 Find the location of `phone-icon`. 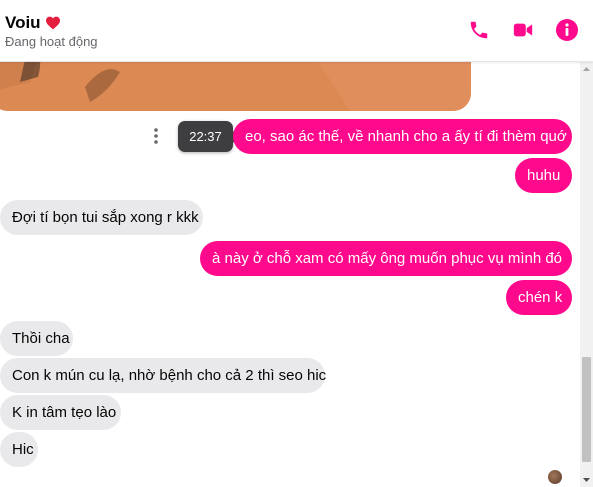

phone-icon is located at coordinates (479, 30).